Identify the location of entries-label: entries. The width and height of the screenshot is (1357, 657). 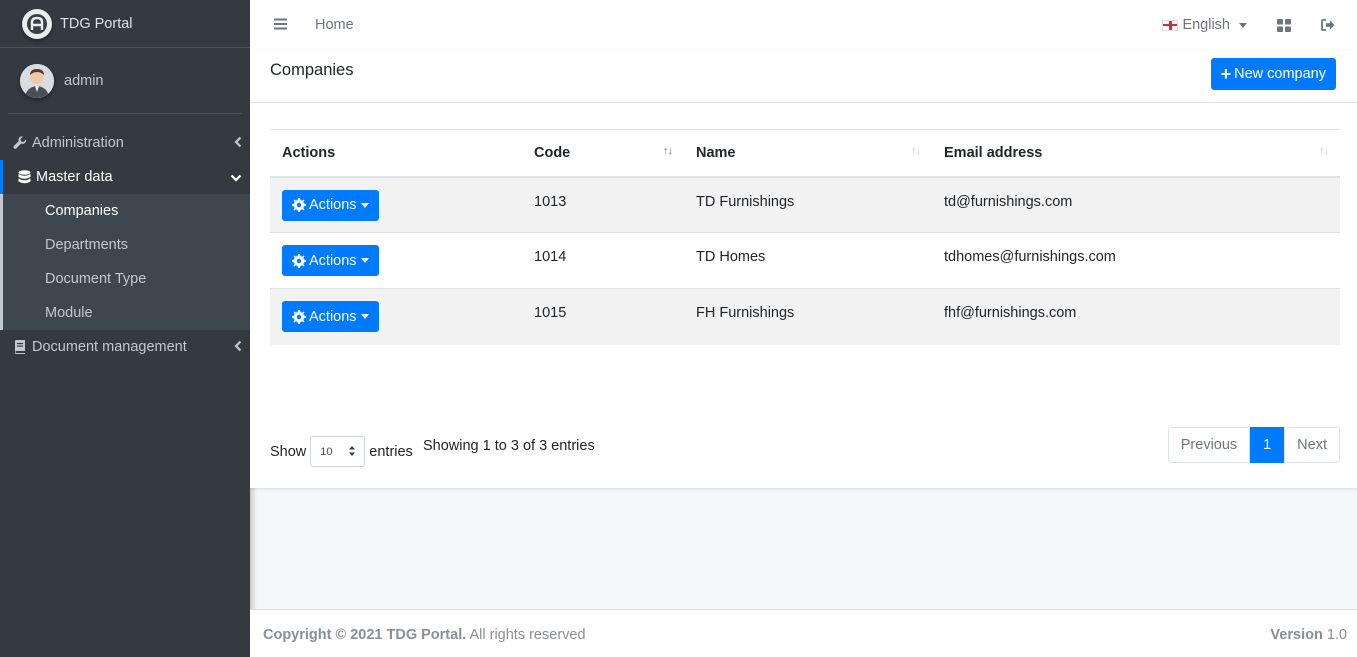
(391, 451).